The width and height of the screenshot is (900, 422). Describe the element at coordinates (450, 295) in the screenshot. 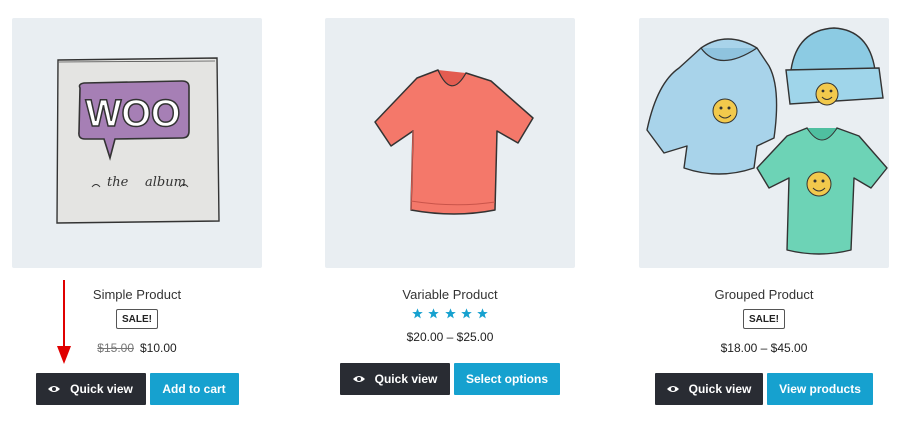

I see `product-title: Variable Product` at that location.